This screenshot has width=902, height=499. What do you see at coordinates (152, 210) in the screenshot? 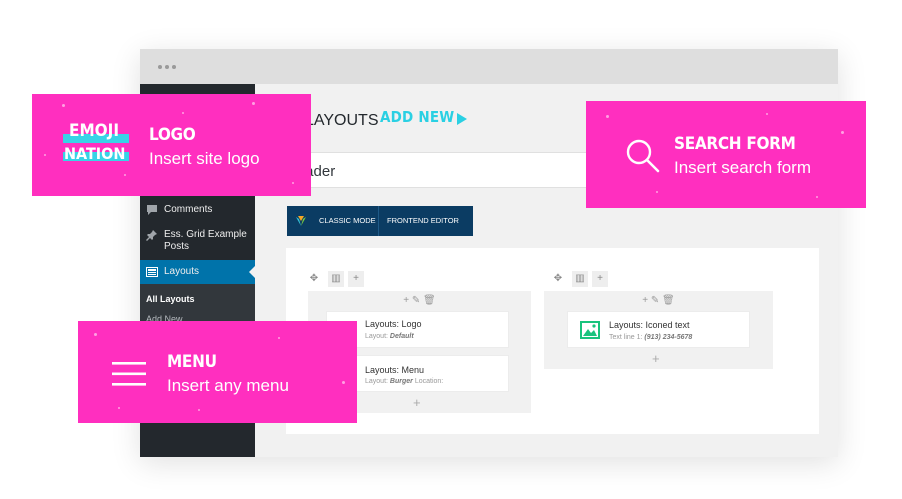
I see `comment-icon` at bounding box center [152, 210].